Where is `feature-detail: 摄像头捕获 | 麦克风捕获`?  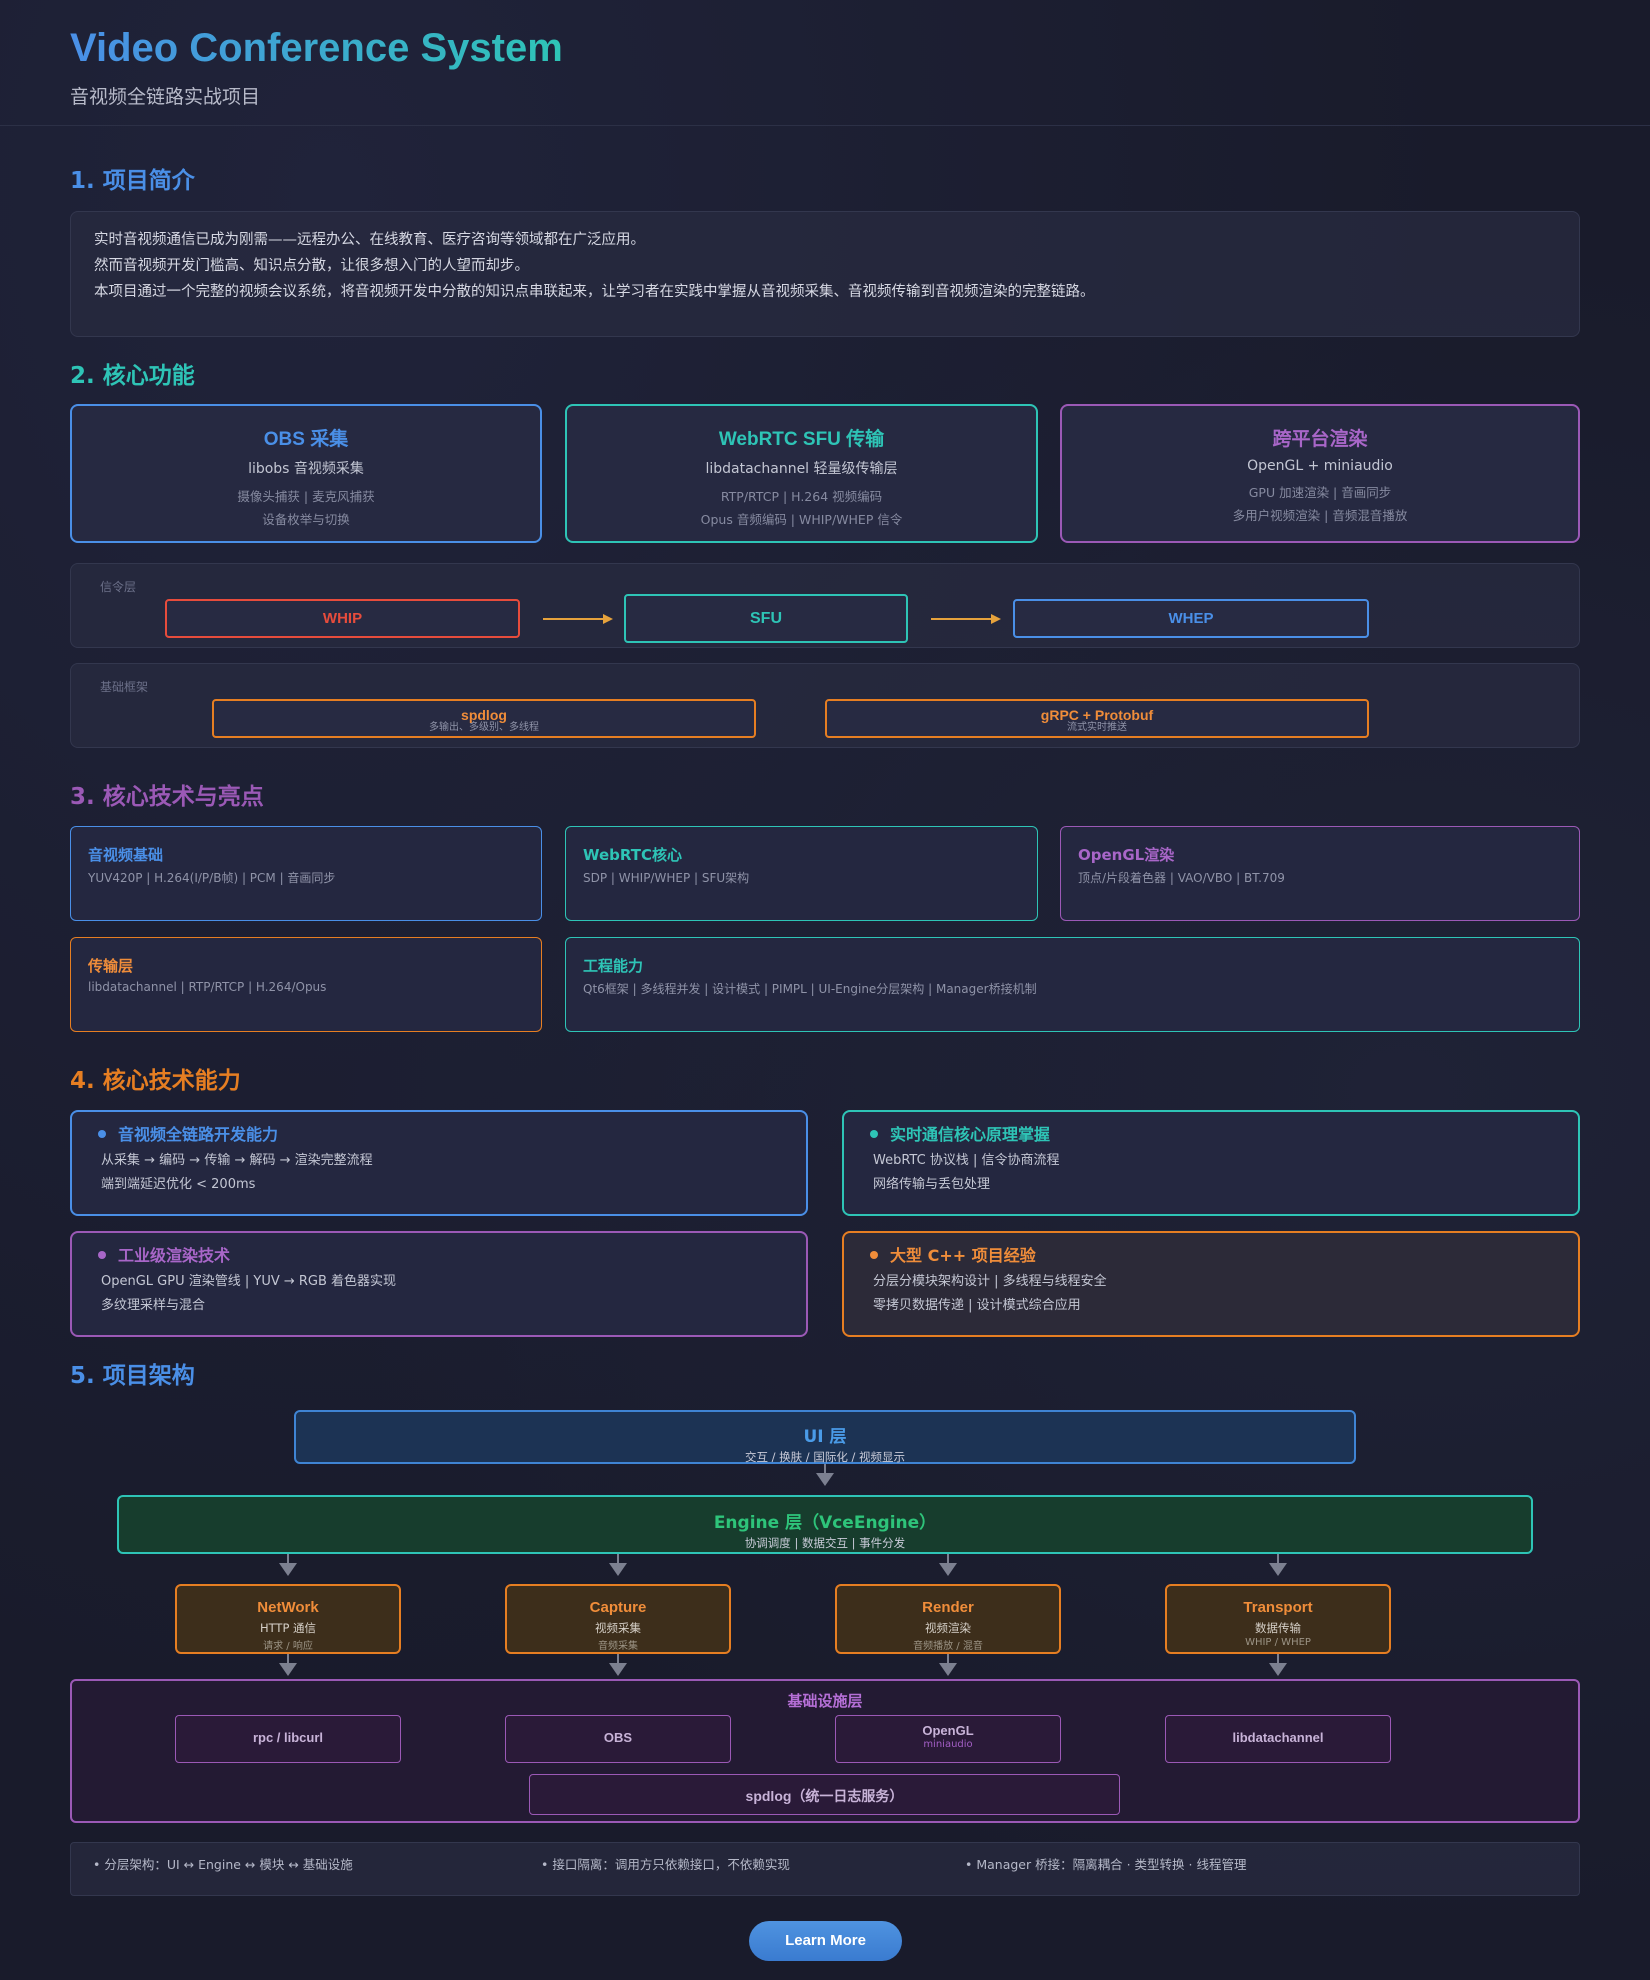 feature-detail: 摄像头捕获 | 麦克风捕获 is located at coordinates (306, 496).